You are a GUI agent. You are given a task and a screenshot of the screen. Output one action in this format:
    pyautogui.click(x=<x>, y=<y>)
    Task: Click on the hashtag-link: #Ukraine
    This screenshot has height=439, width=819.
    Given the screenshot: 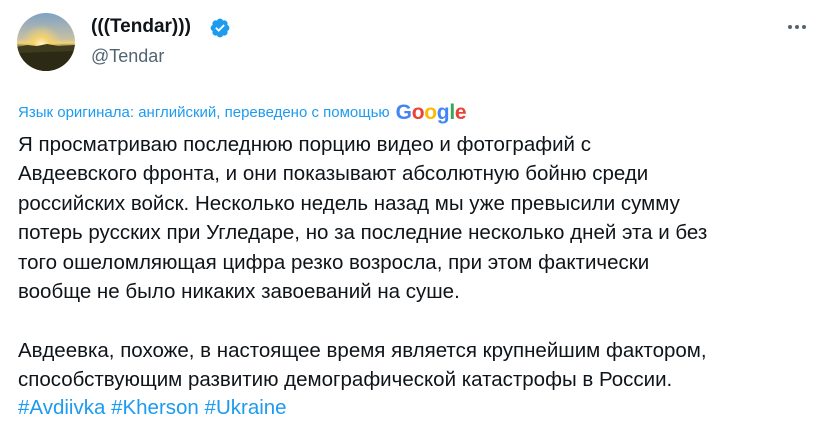 What is the action you would take?
    pyautogui.click(x=246, y=407)
    